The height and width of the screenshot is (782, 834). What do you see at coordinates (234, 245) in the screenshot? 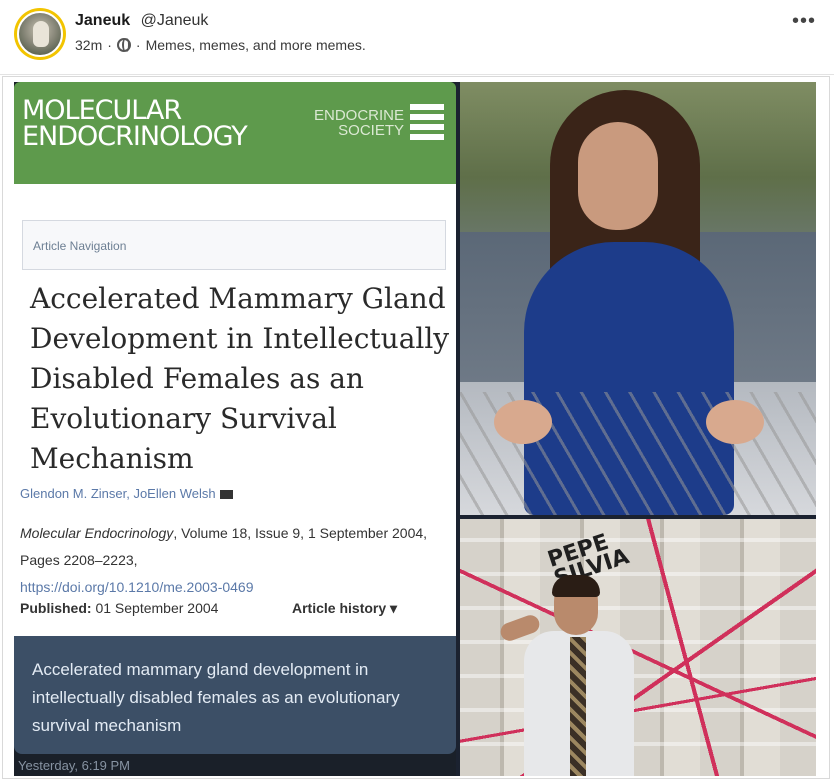
I see `article-navigation: Article Navigation` at bounding box center [234, 245].